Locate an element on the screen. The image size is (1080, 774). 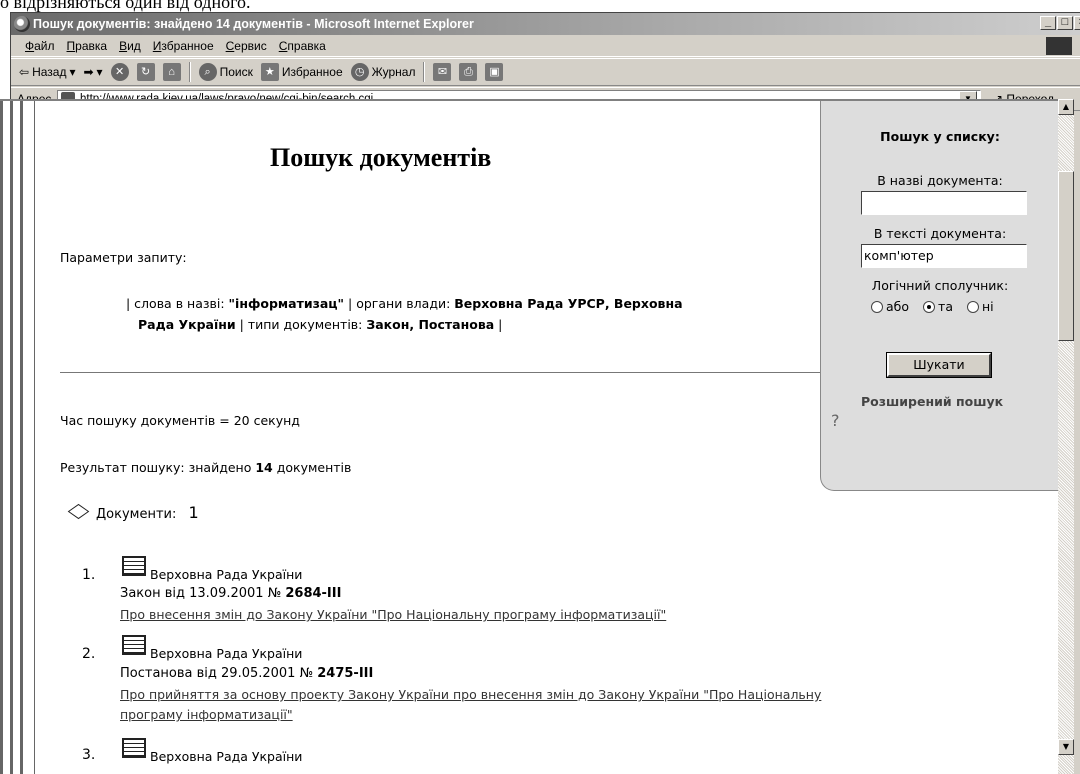
print-icon: ⎙ is located at coordinates (468, 72).